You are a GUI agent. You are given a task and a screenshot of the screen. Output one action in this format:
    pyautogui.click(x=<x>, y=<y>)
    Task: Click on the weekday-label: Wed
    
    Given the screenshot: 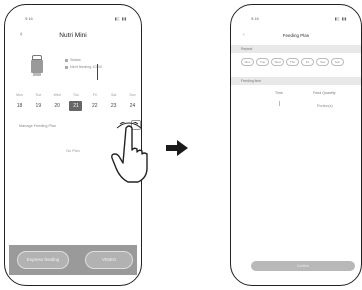 What is the action you would take?
    pyautogui.click(x=57, y=95)
    